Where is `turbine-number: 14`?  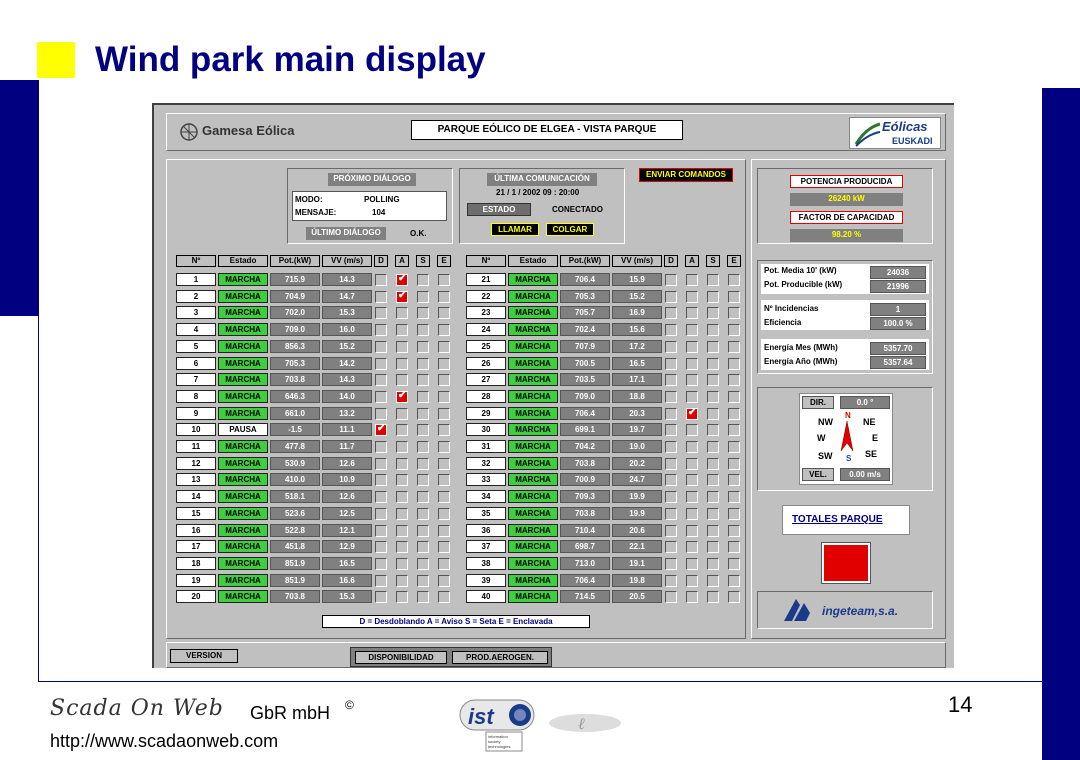
turbine-number: 14 is located at coordinates (196, 497).